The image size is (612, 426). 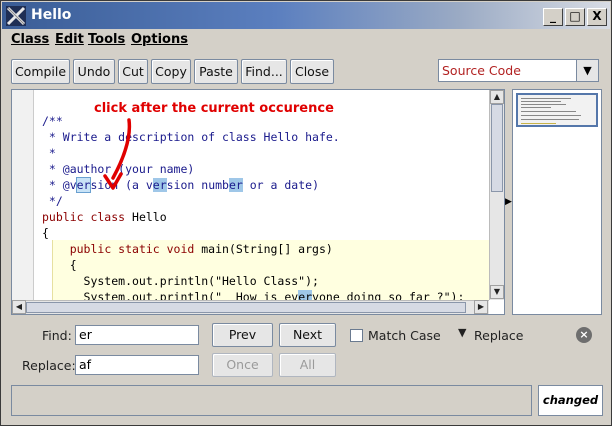 What do you see at coordinates (575, 17) in the screenshot?
I see `maximize-button: □` at bounding box center [575, 17].